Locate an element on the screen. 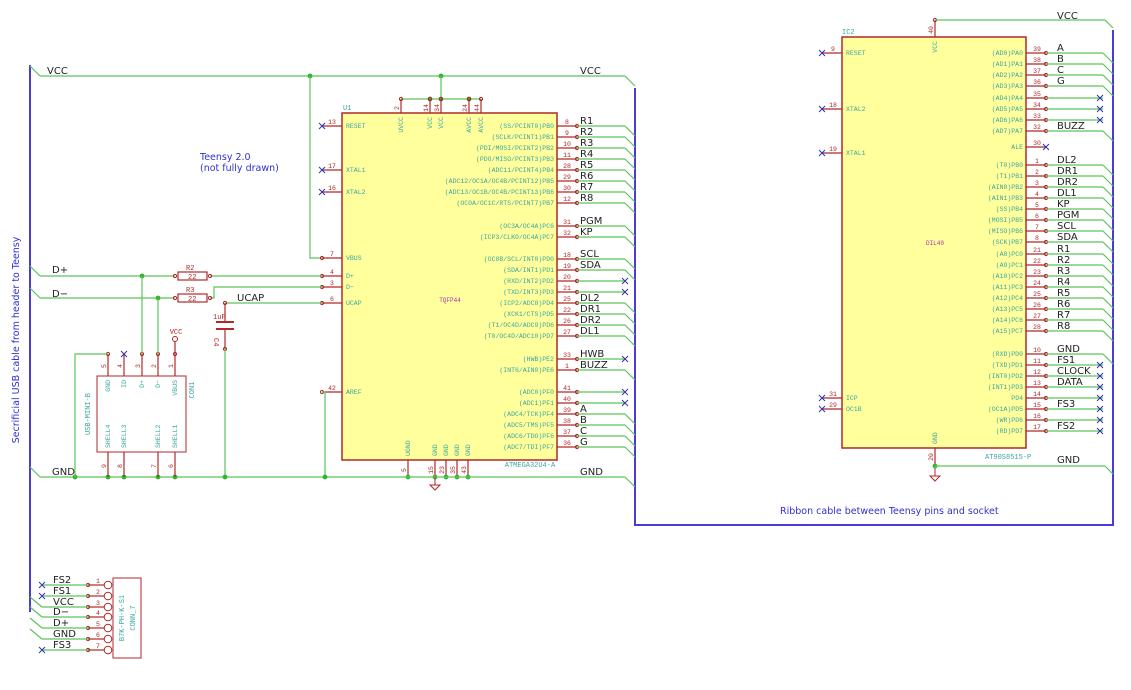 The image size is (1131, 690). pin-name: SHELL3 is located at coordinates (124, 436).